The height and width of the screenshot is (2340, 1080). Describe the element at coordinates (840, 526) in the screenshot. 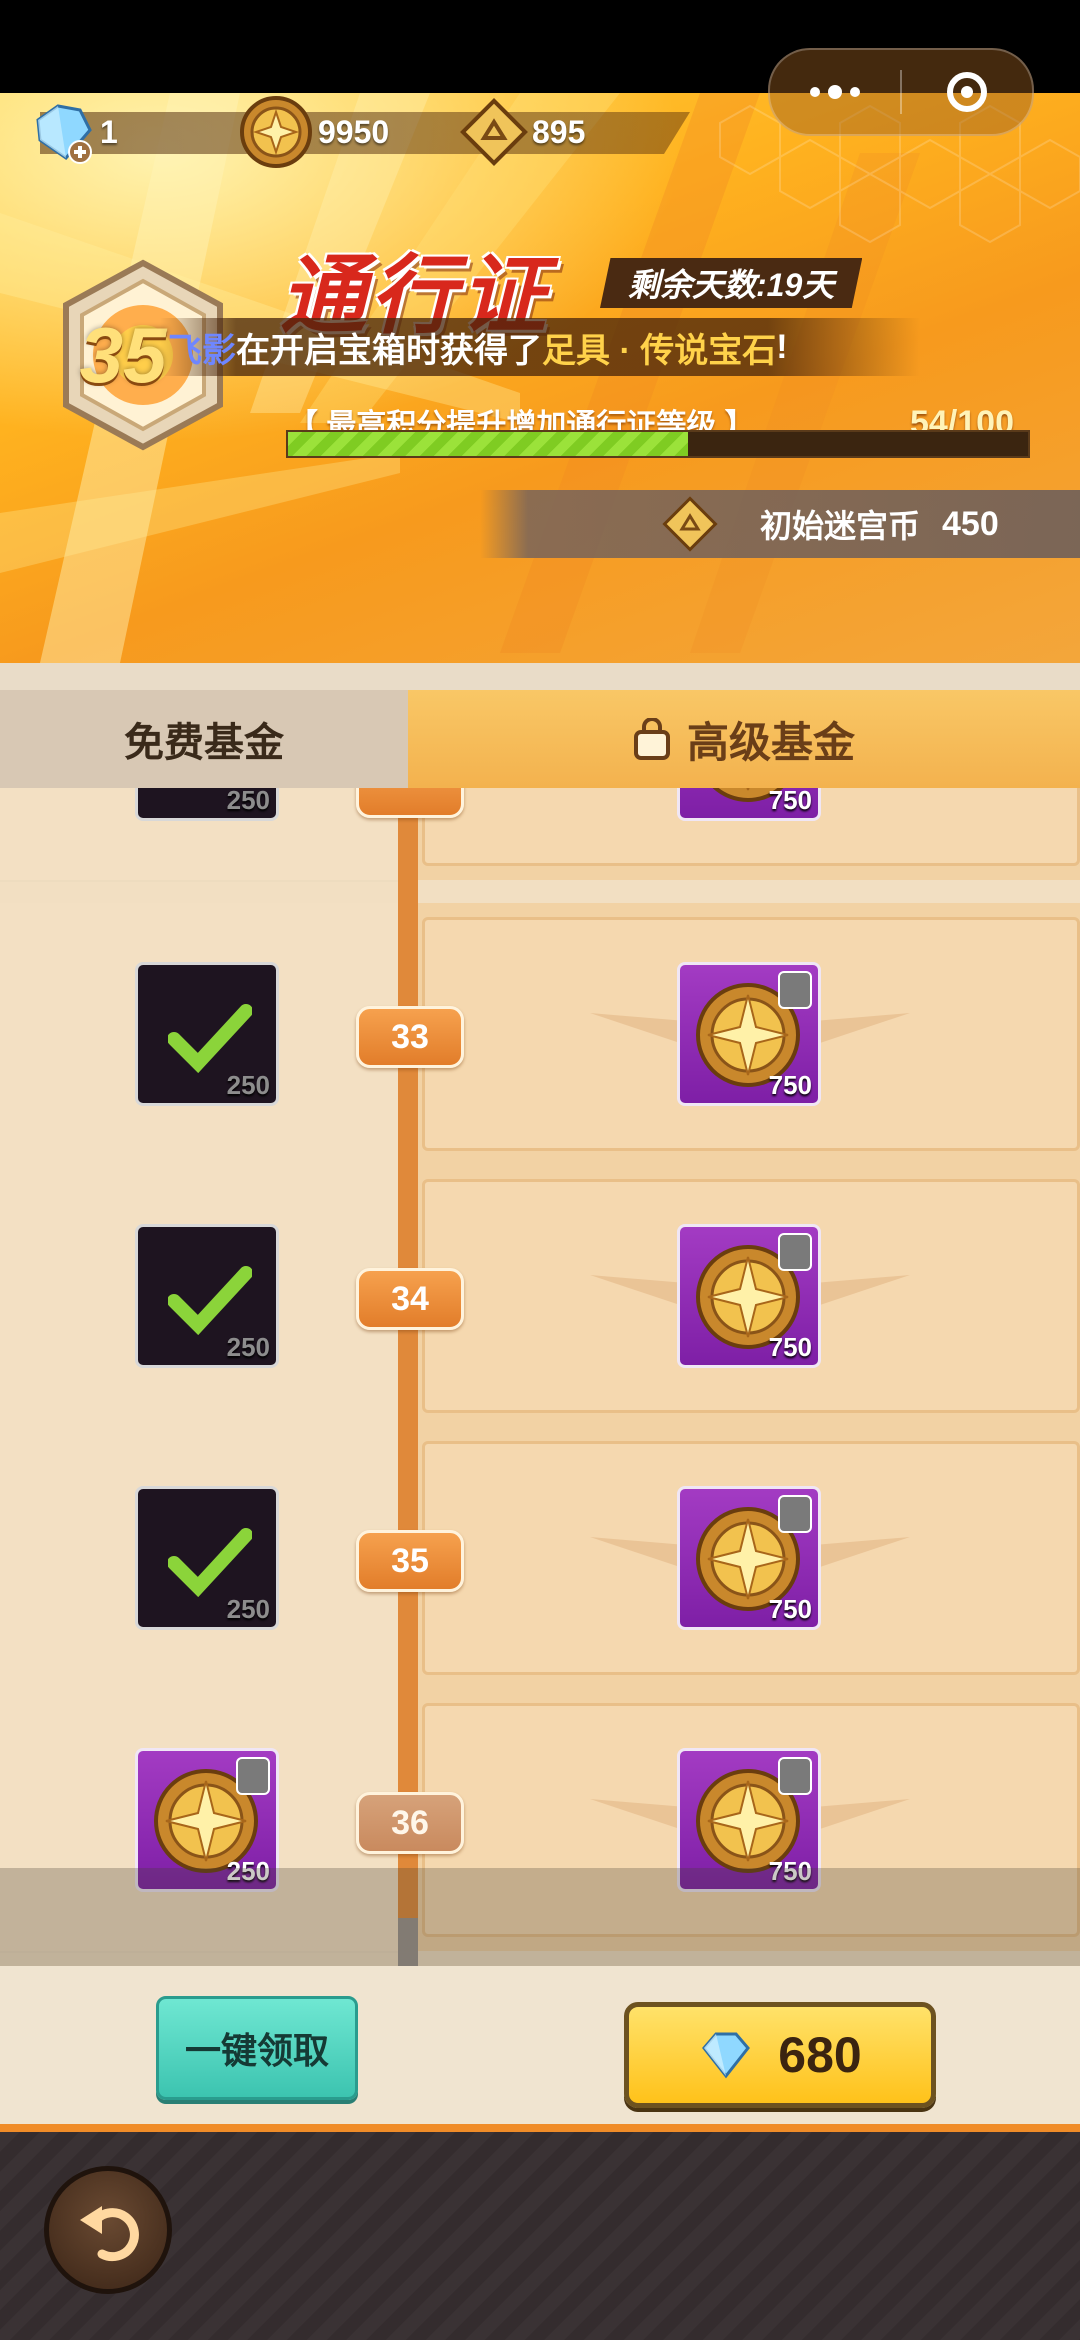

I see `initial-coin-label: 初始迷宫币` at that location.